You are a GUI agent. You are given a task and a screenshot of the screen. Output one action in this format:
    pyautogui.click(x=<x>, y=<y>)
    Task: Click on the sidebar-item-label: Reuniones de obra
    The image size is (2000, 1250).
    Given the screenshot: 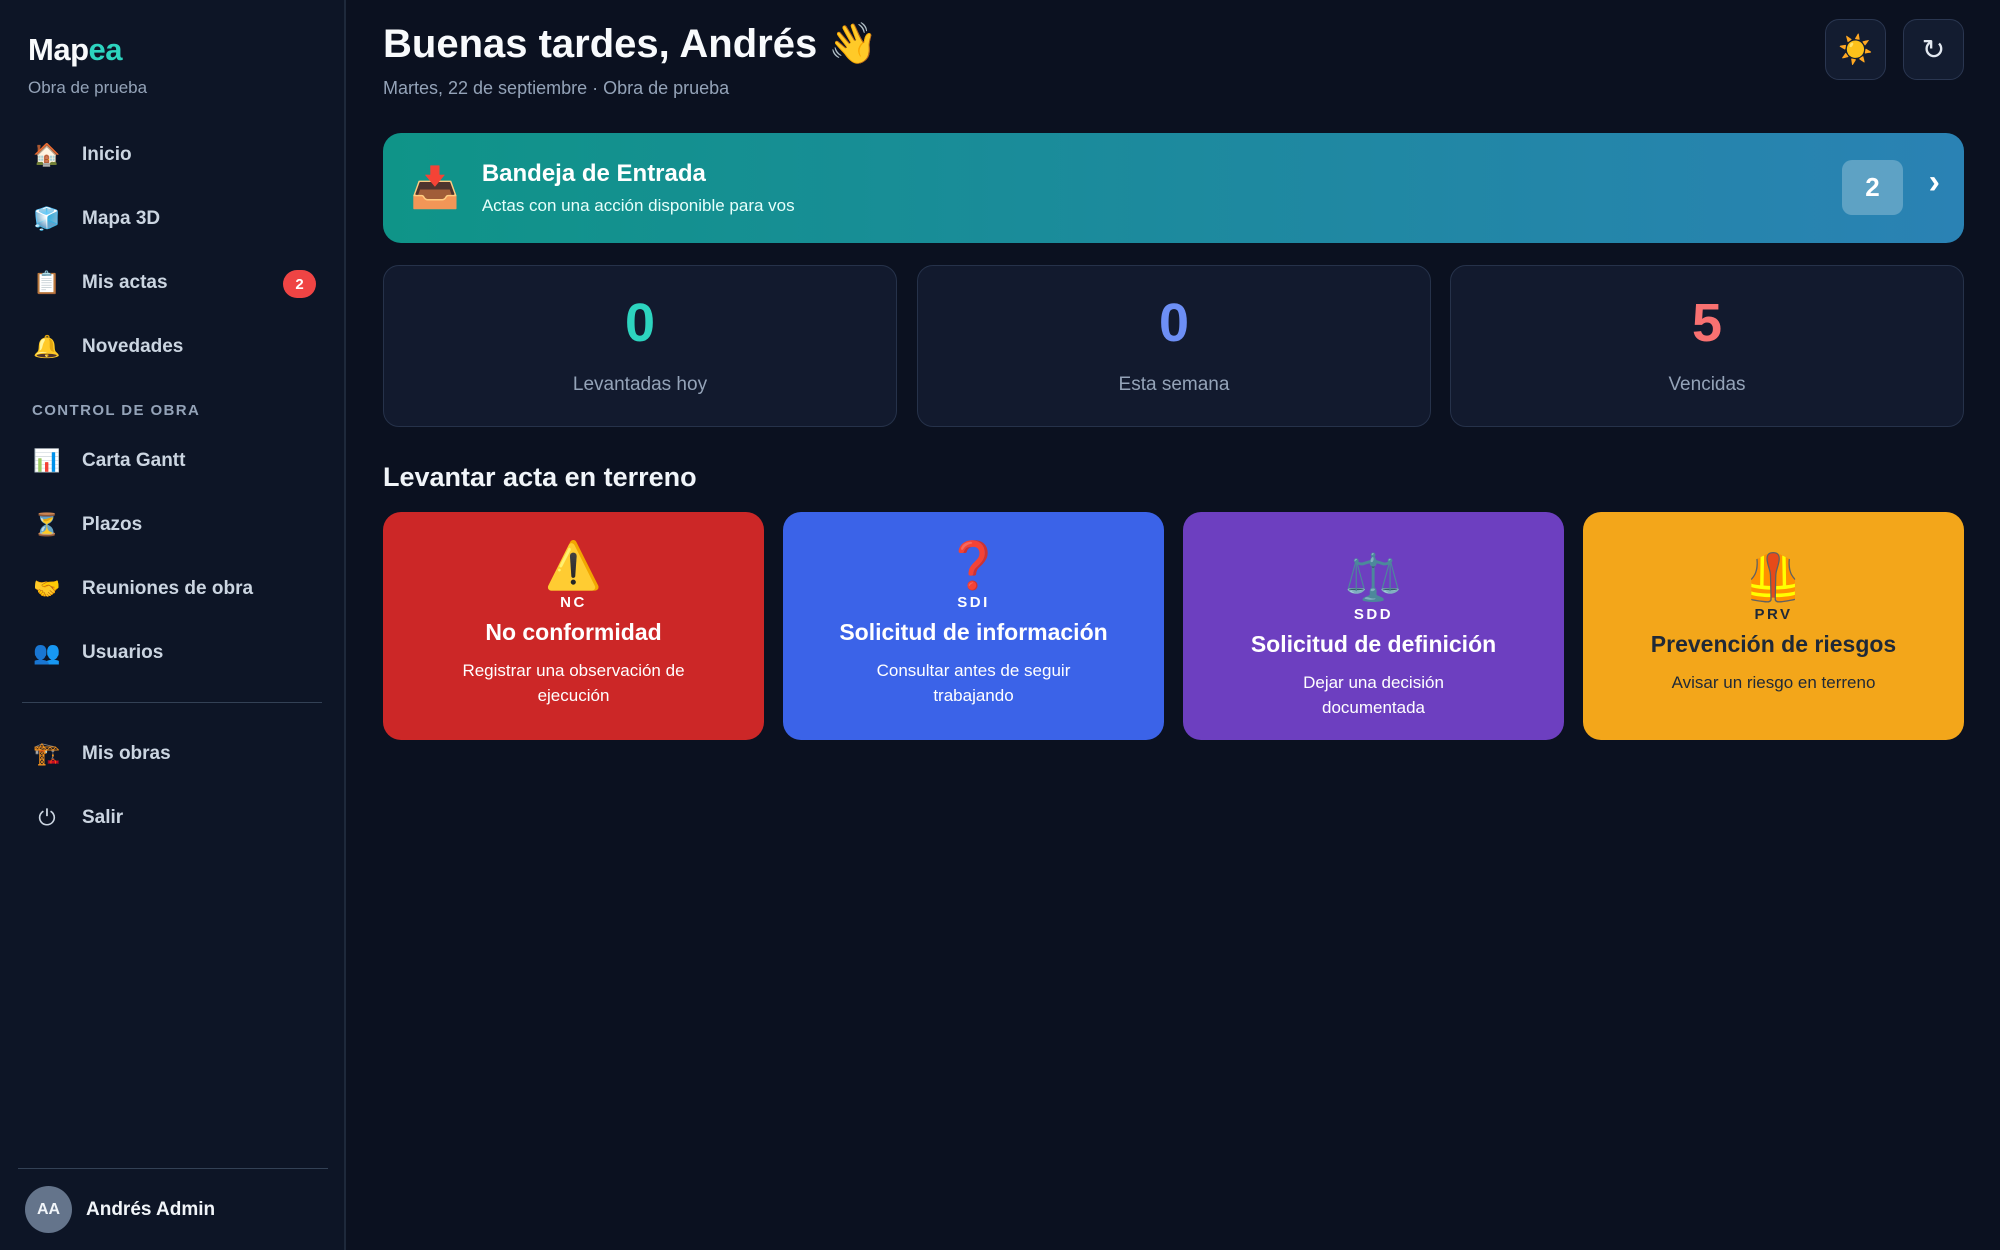 What is the action you would take?
    pyautogui.click(x=168, y=588)
    